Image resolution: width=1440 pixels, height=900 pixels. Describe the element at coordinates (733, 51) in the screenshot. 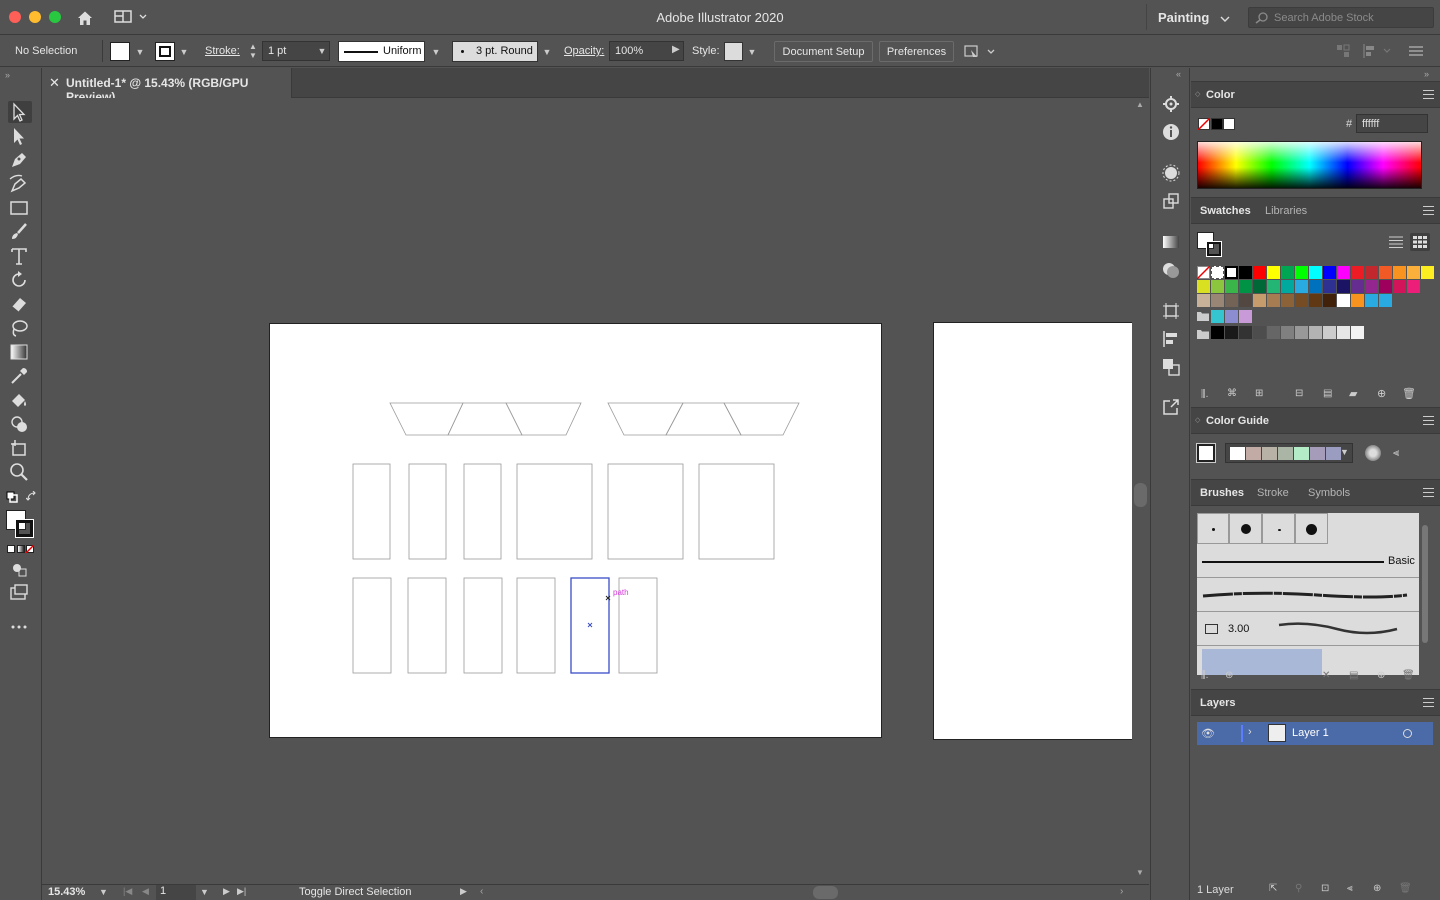

I see `graphic-style-swatch` at that location.